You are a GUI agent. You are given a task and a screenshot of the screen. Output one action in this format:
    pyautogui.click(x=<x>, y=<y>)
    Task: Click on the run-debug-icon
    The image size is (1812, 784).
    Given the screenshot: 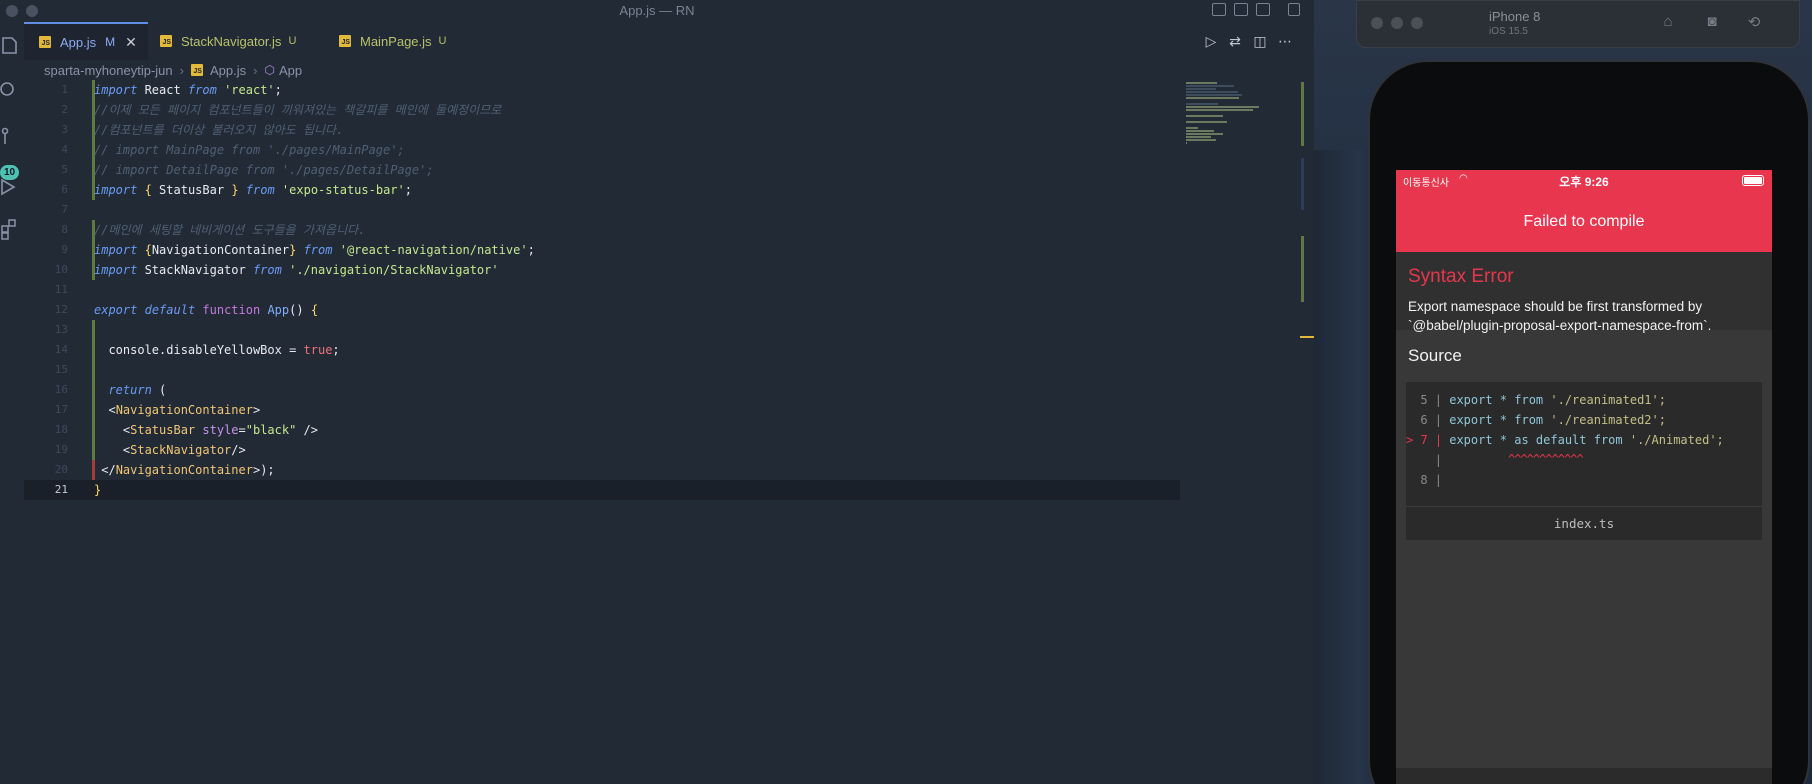 What is the action you would take?
    pyautogui.click(x=11, y=187)
    